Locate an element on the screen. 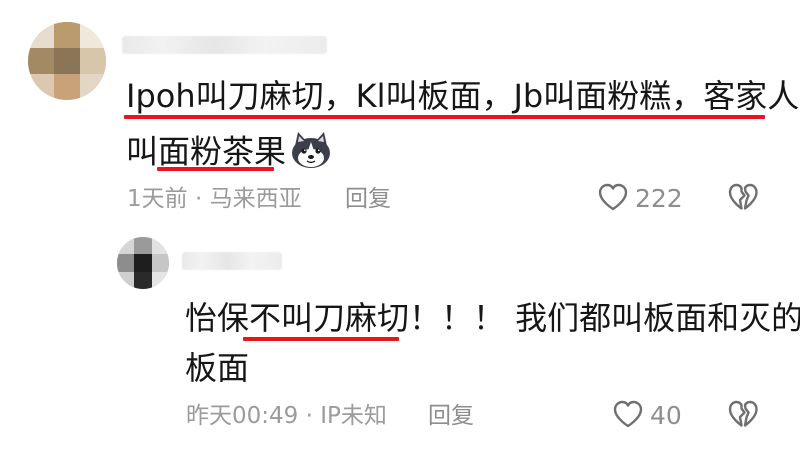  comment-text-line-2-text: 叫面粉茶果 is located at coordinates (206, 151).